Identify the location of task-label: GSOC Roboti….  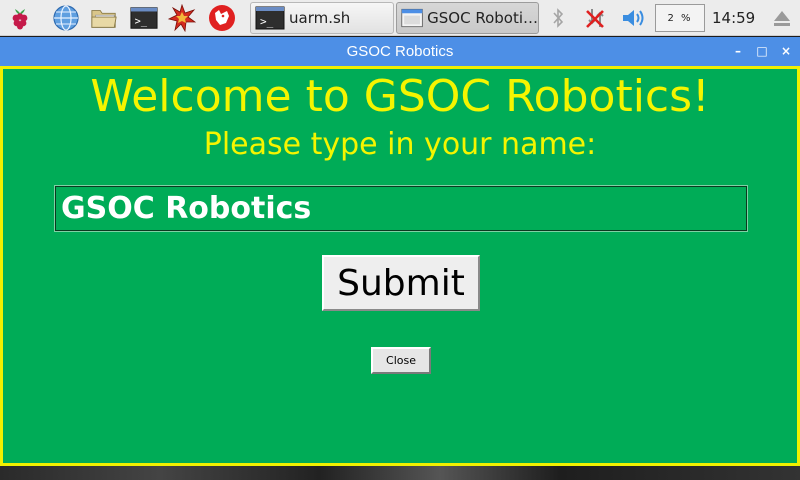
(482, 18).